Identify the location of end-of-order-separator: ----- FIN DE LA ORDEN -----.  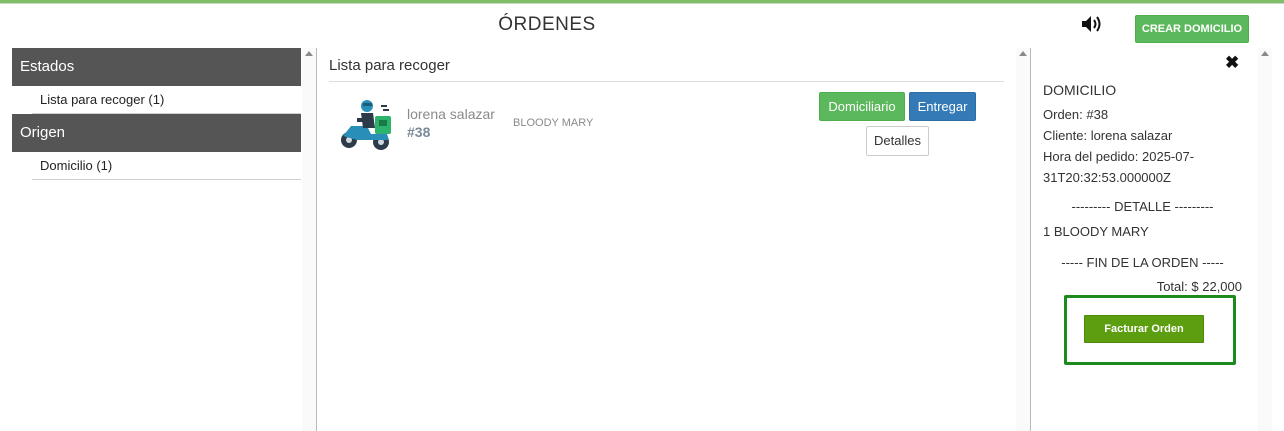
(1142, 262).